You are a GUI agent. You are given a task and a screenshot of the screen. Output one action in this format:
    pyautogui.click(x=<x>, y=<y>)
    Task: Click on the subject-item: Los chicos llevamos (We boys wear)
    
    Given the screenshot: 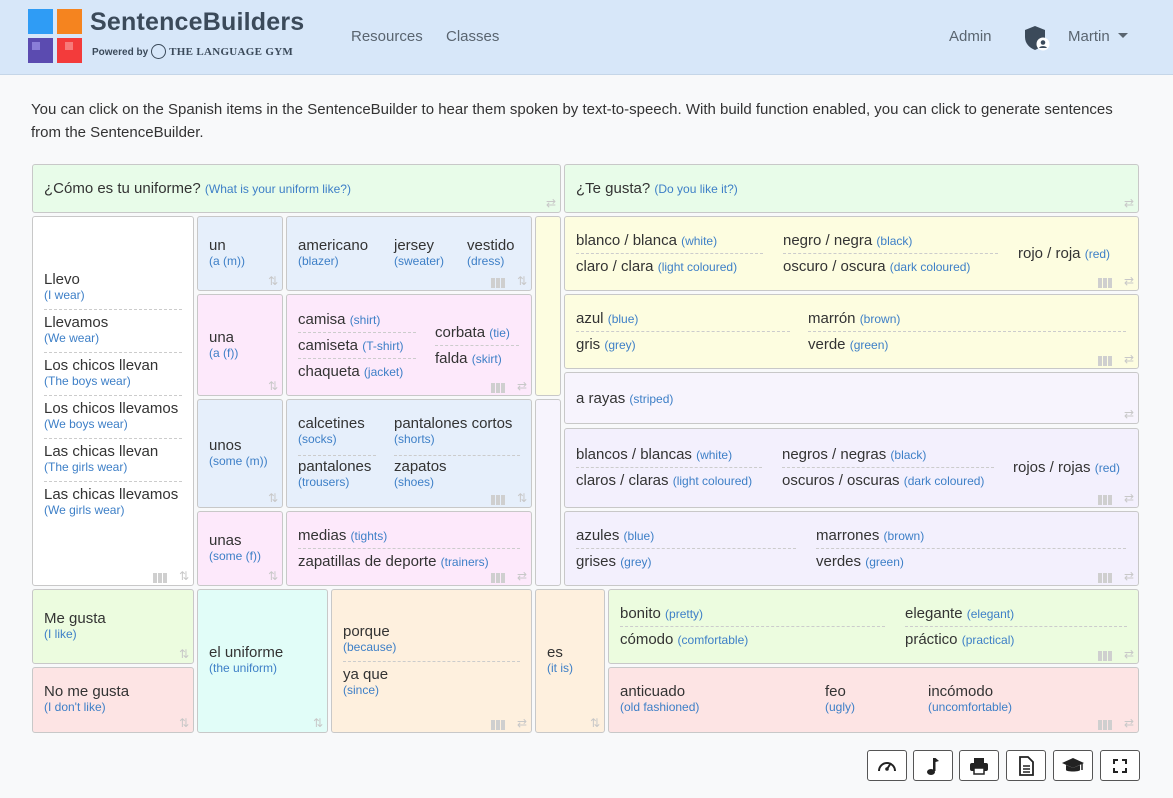 What is the action you would take?
    pyautogui.click(x=111, y=415)
    